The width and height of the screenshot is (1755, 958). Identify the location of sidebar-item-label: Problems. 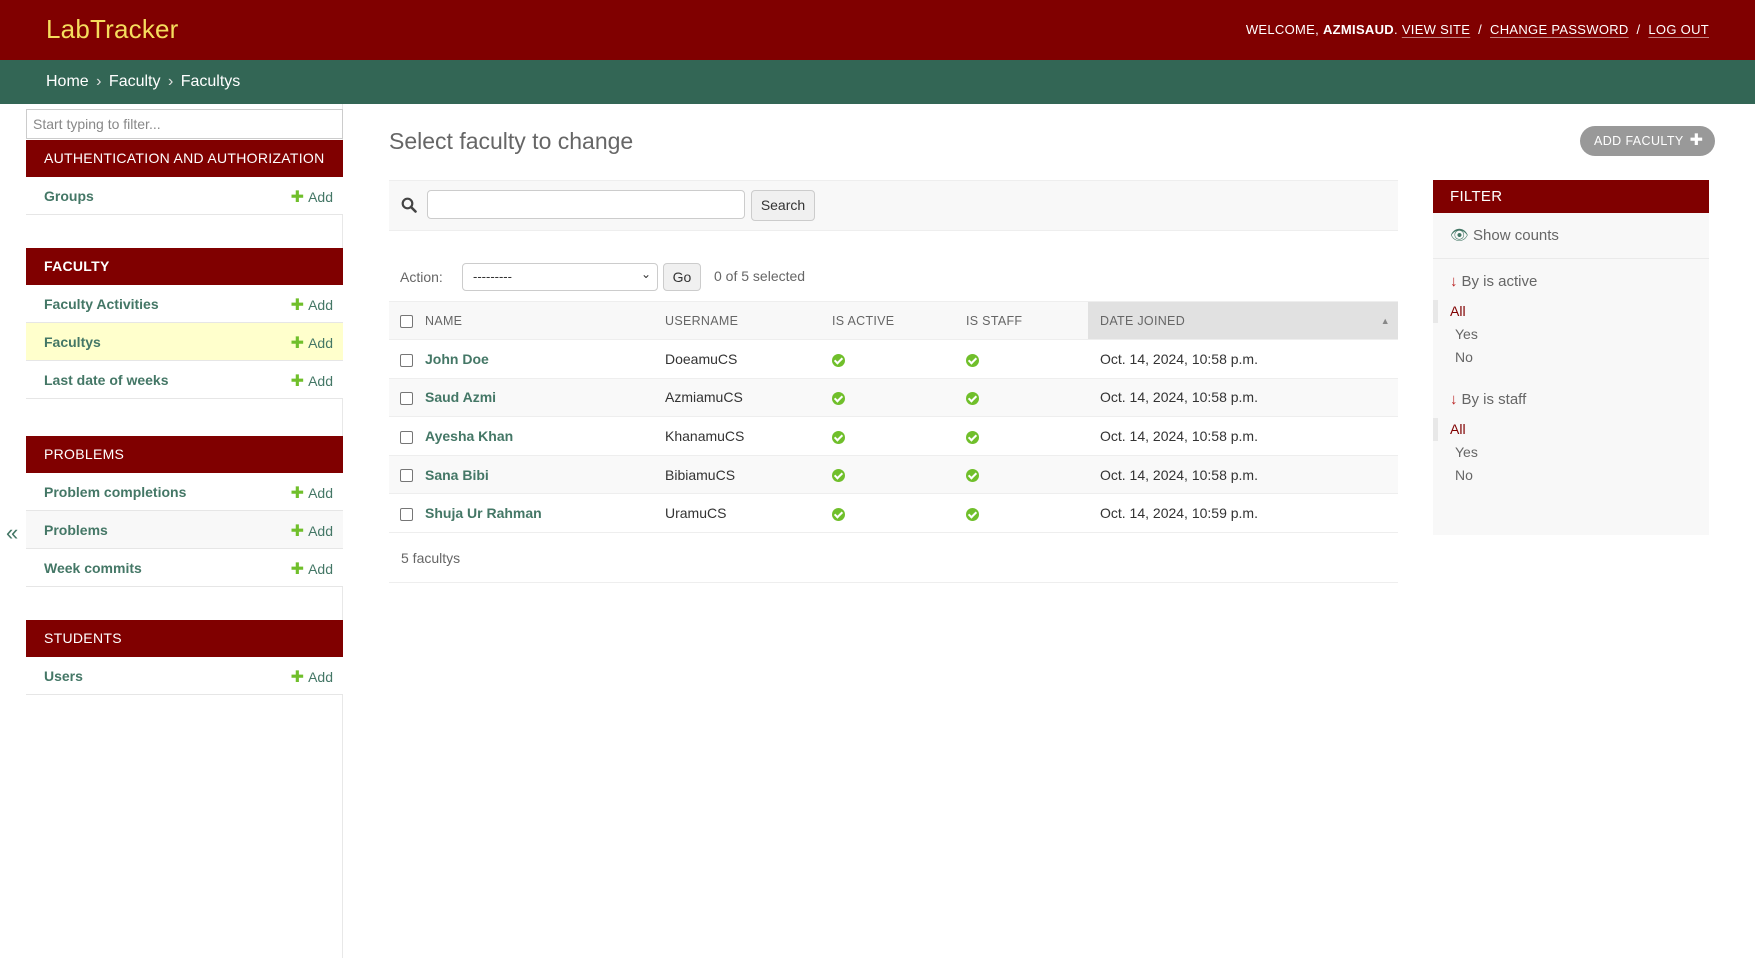
(76, 530).